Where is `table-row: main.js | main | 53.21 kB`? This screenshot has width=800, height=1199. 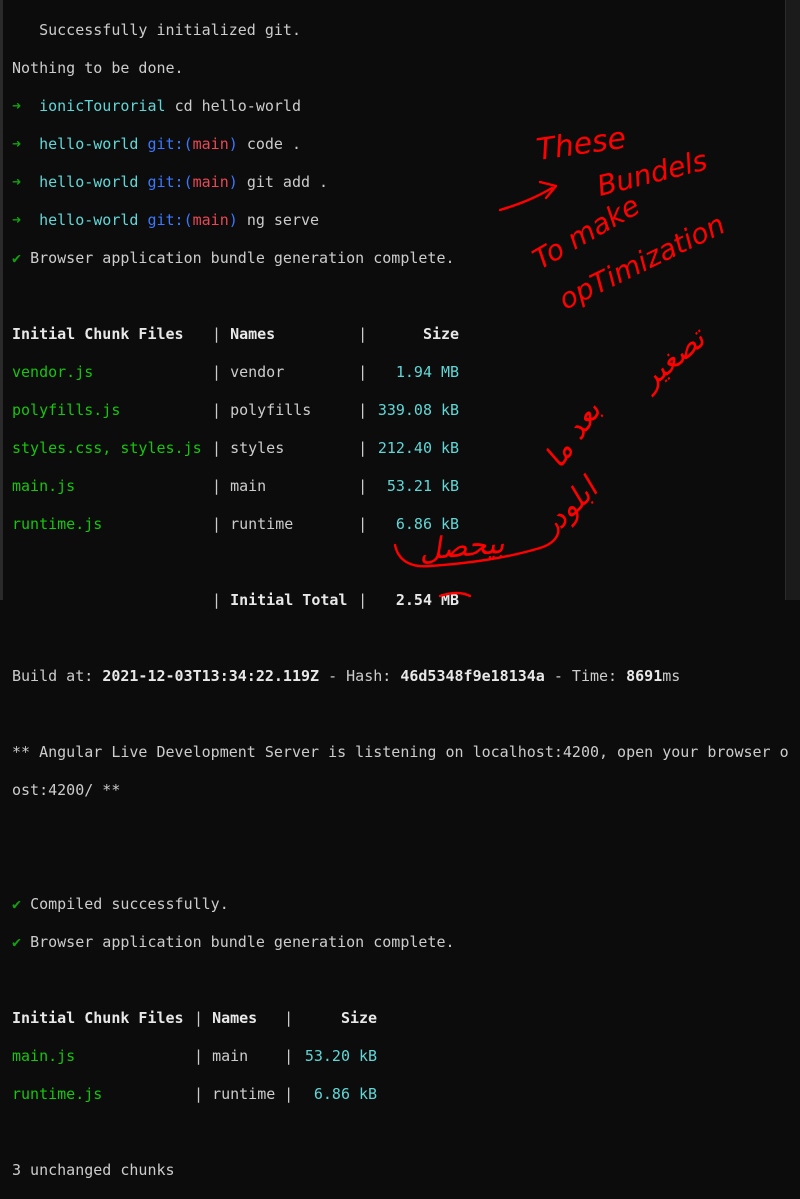
table-row: main.js | main | 53.21 kB is located at coordinates (406, 486).